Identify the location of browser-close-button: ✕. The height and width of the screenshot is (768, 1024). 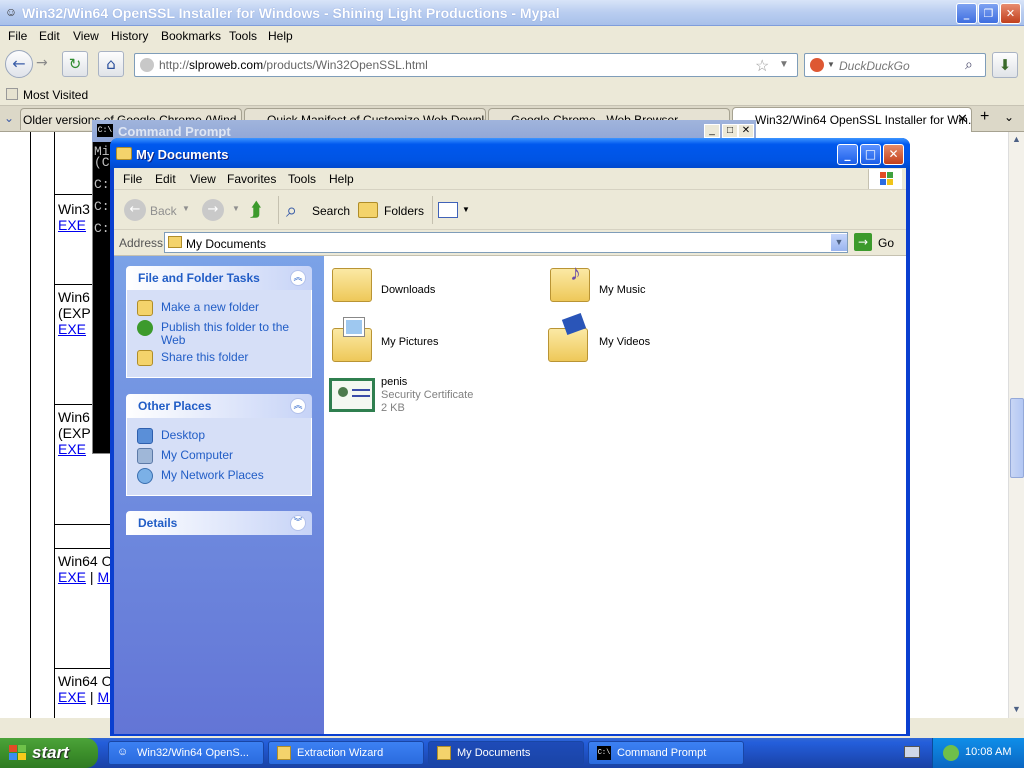
(1010, 13).